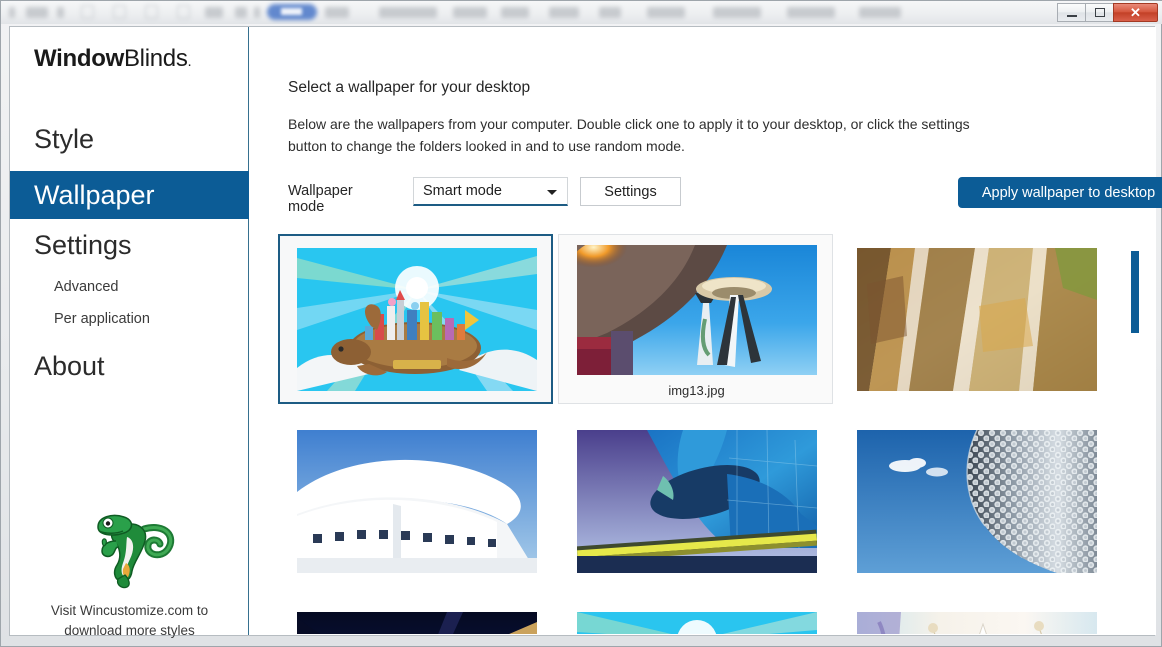 This screenshot has height=647, width=1162. I want to click on page-title: Select a wallpaper for your desktop, so click(409, 87).